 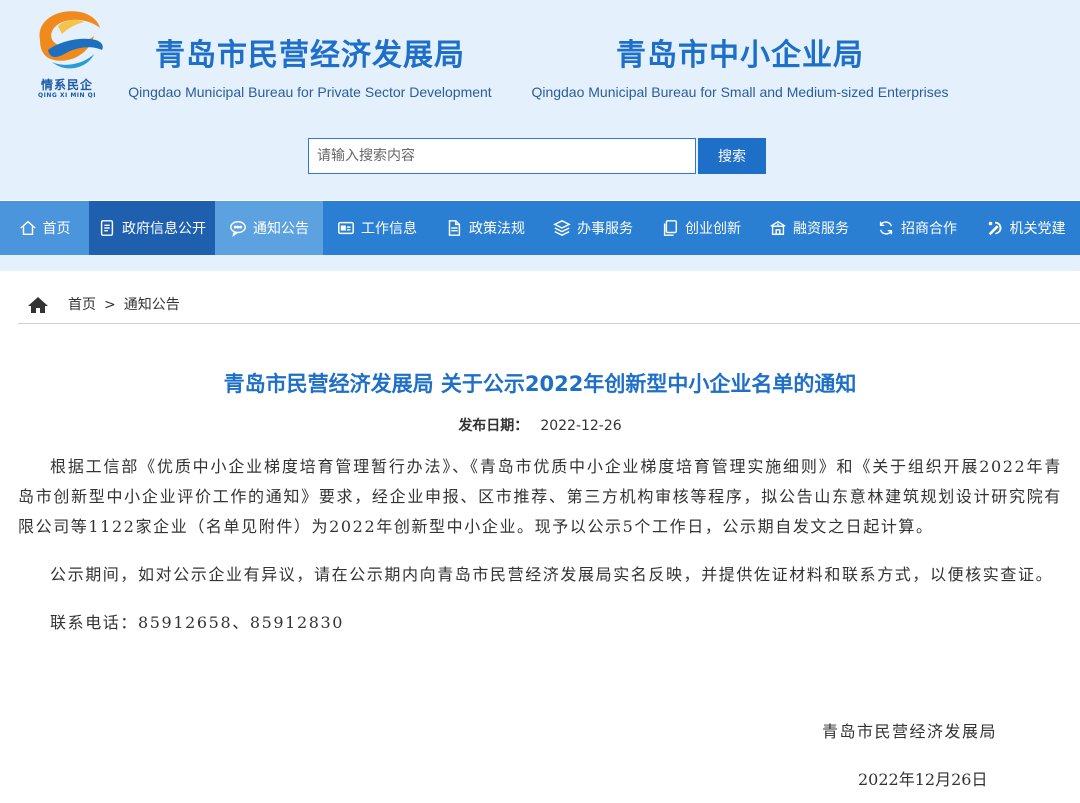 What do you see at coordinates (281, 229) in the screenshot?
I see `nav-label: 通知公告` at bounding box center [281, 229].